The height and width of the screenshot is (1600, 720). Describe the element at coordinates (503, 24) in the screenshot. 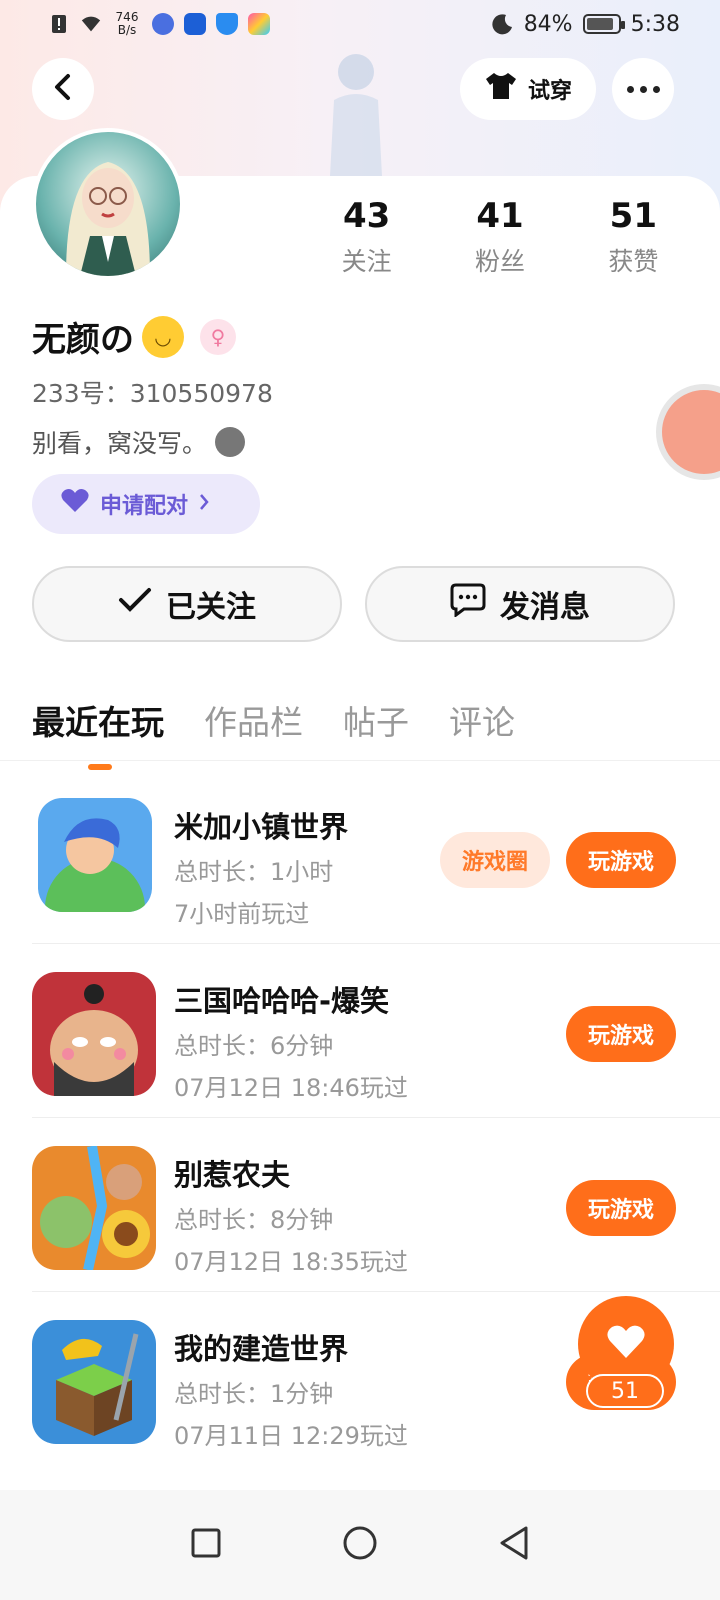

I see `moon-icon` at that location.